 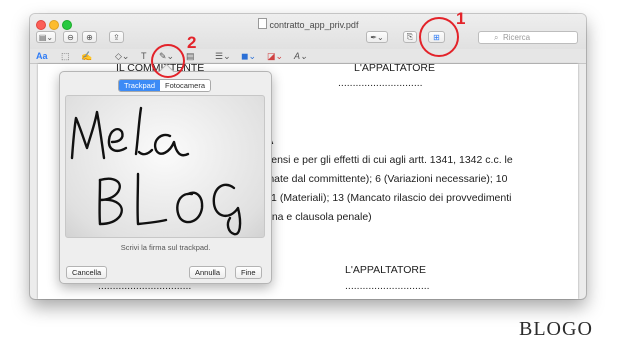 I want to click on zoom-out-button: ⊖, so click(x=70, y=37).